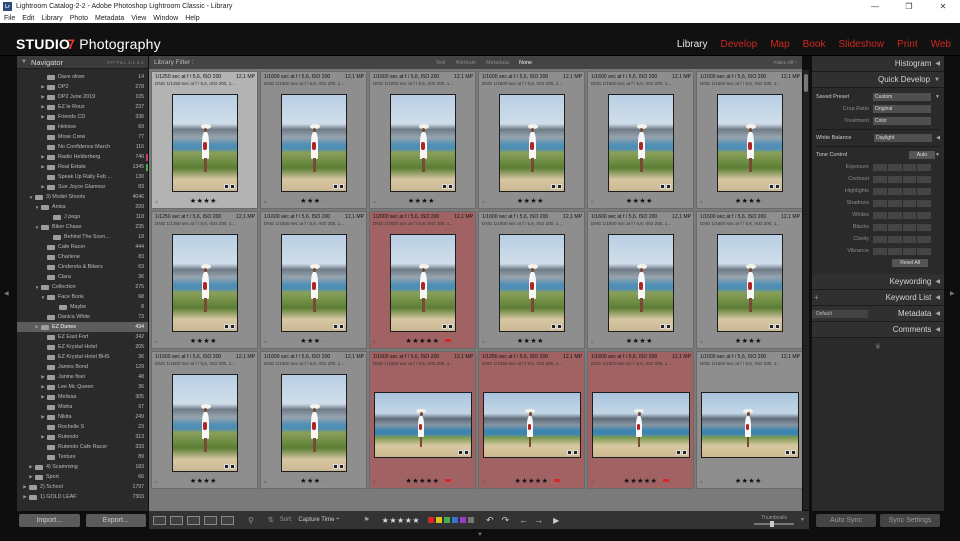 The width and height of the screenshot is (960, 541). I want to click on star-rating: ★★★★★, so click(422, 481).